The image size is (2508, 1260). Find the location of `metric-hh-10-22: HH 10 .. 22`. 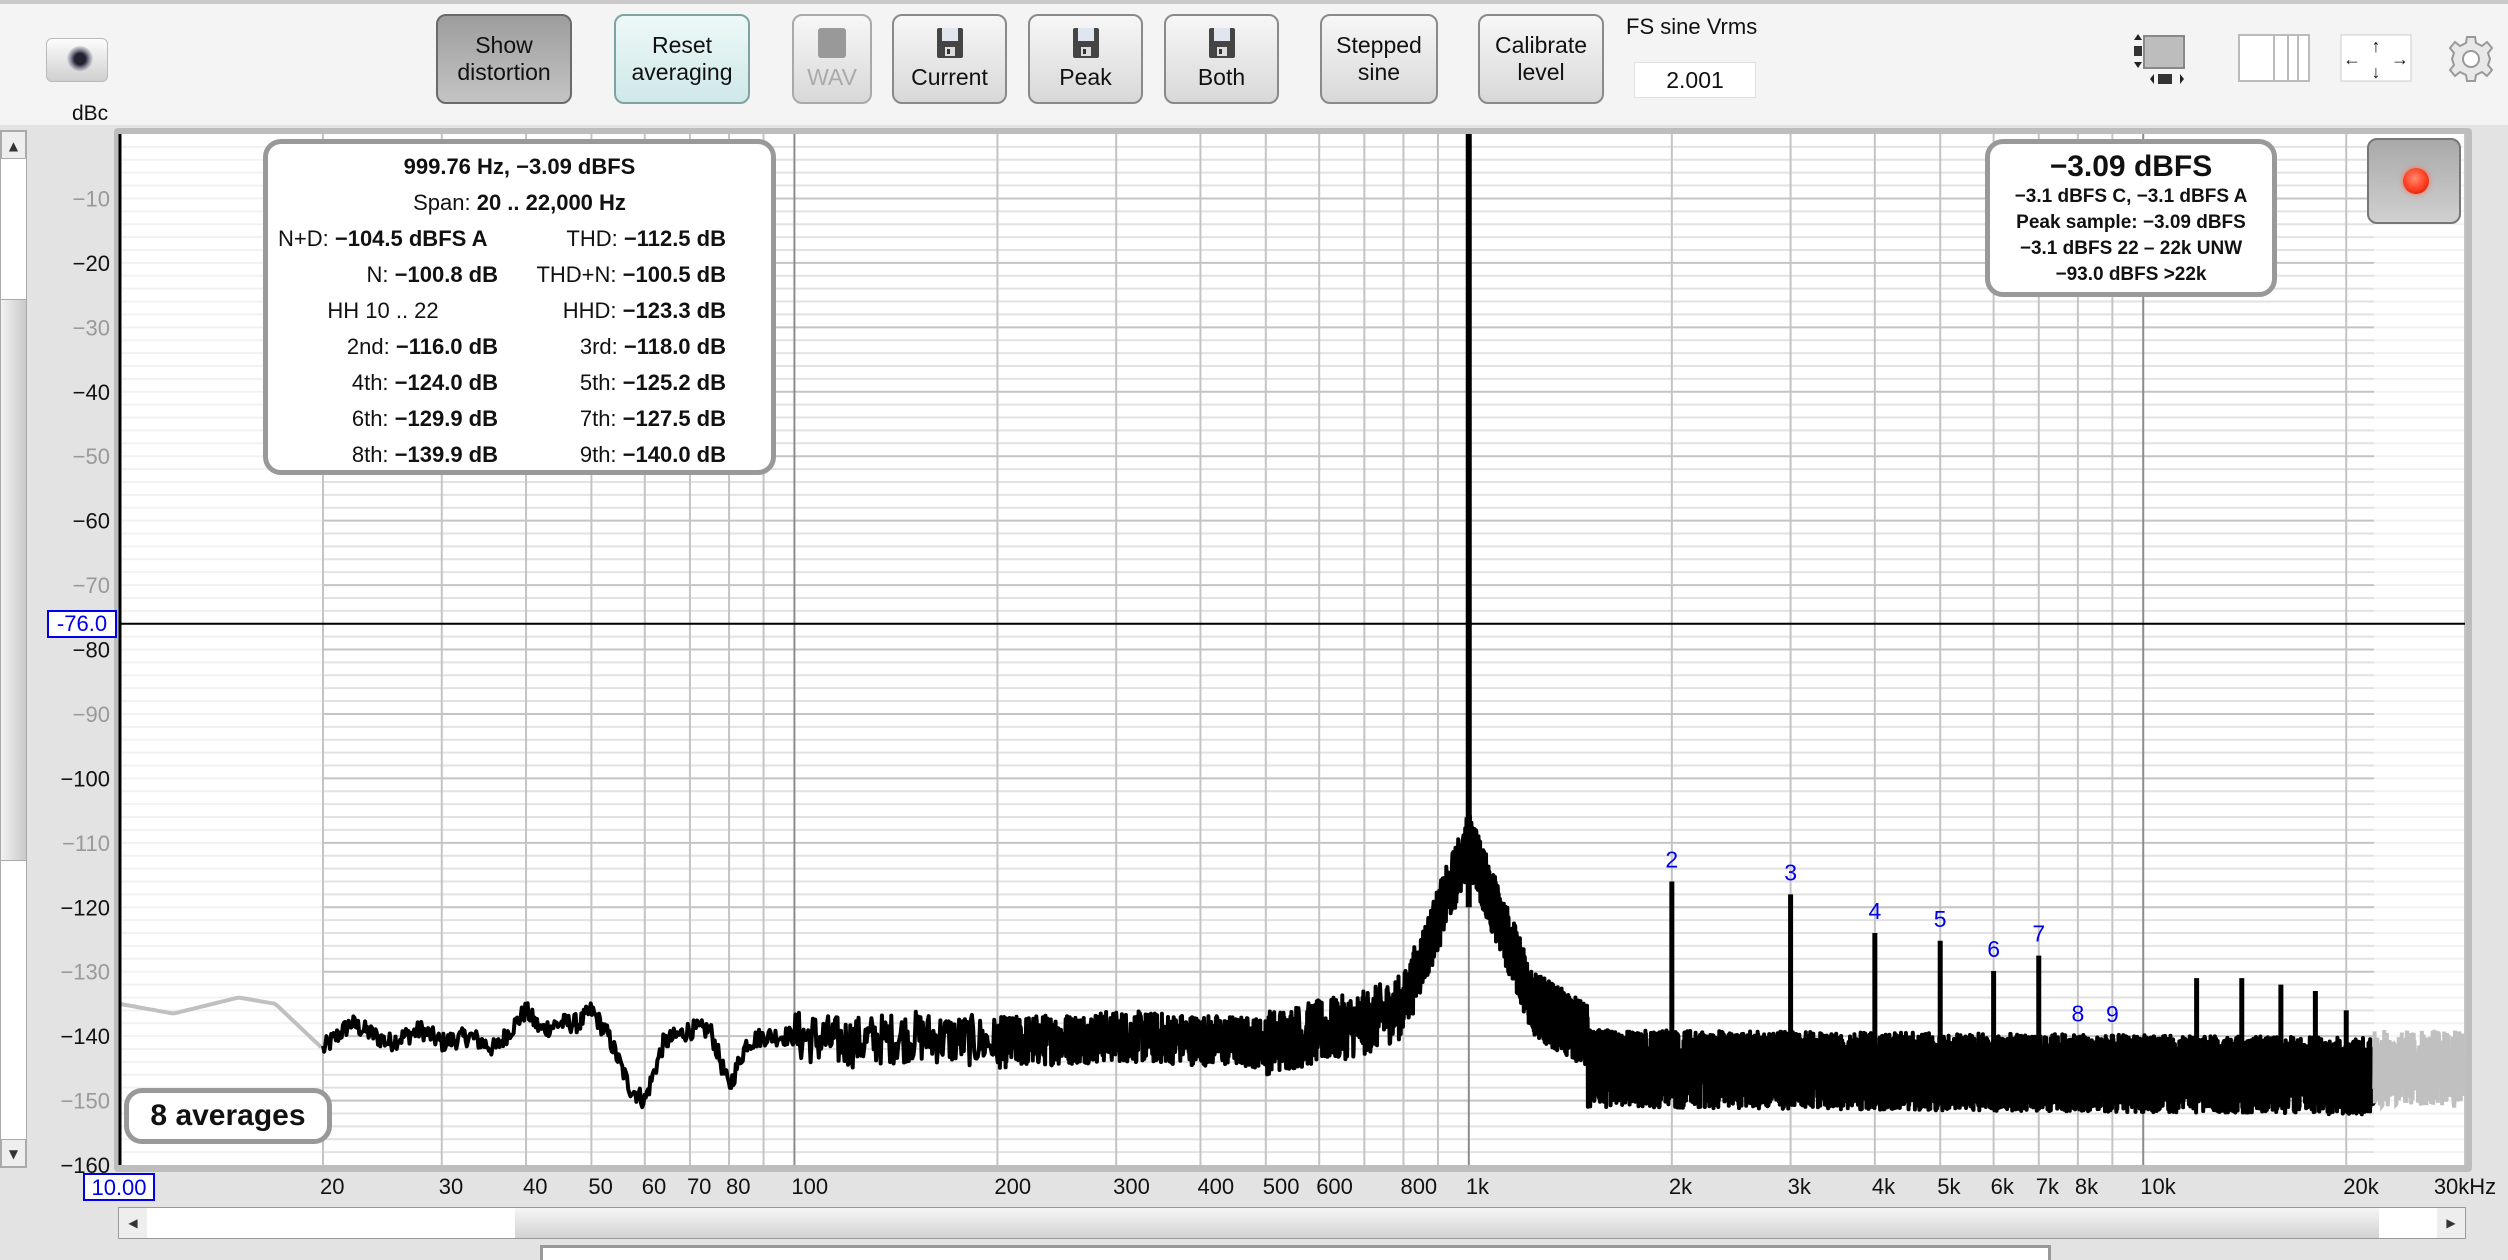

metric-hh-10-22: HH 10 .. 22 is located at coordinates (383, 311).